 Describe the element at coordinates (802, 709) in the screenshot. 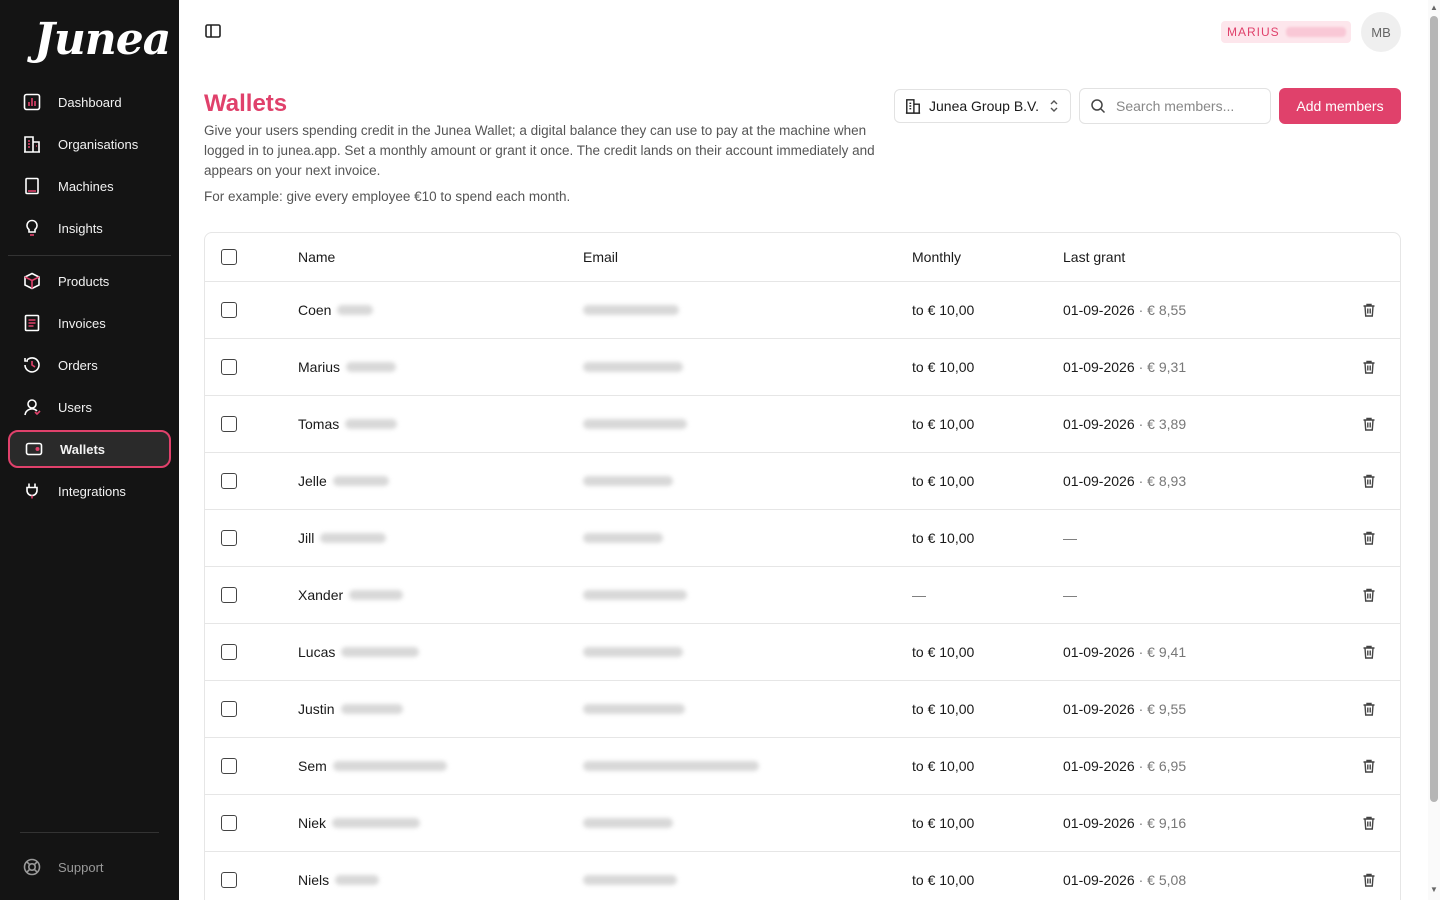

I see `table-row: Justin to € 10,00 01-09-2026 · € 9,55` at that location.